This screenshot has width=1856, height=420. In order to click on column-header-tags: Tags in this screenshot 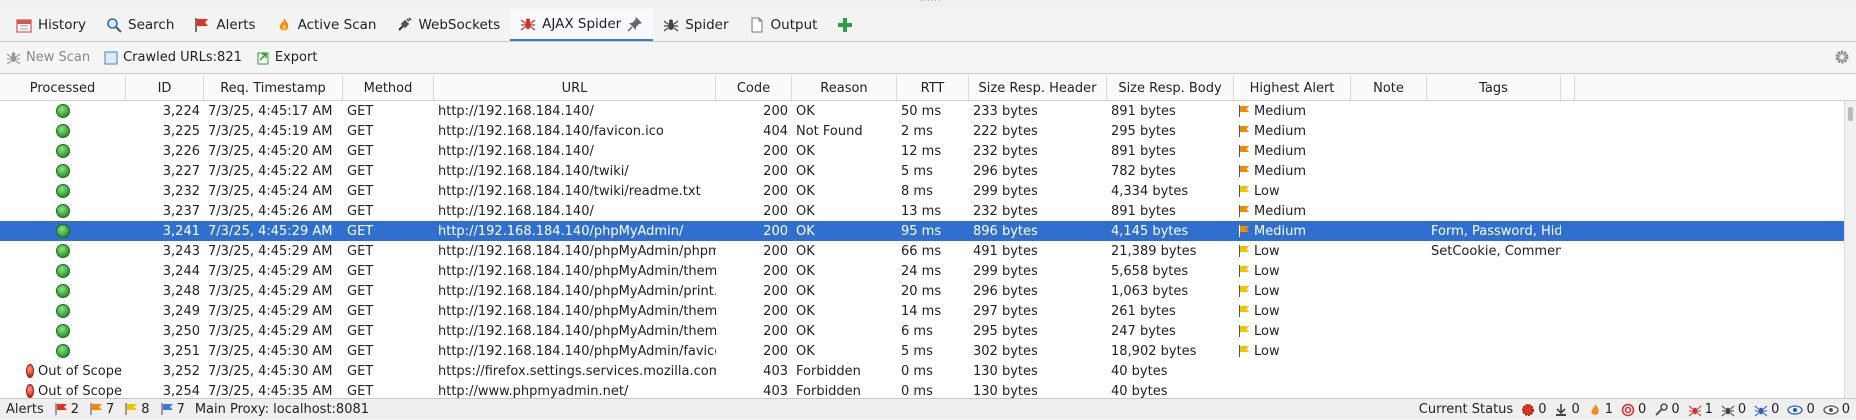, I will do `click(1494, 88)`.